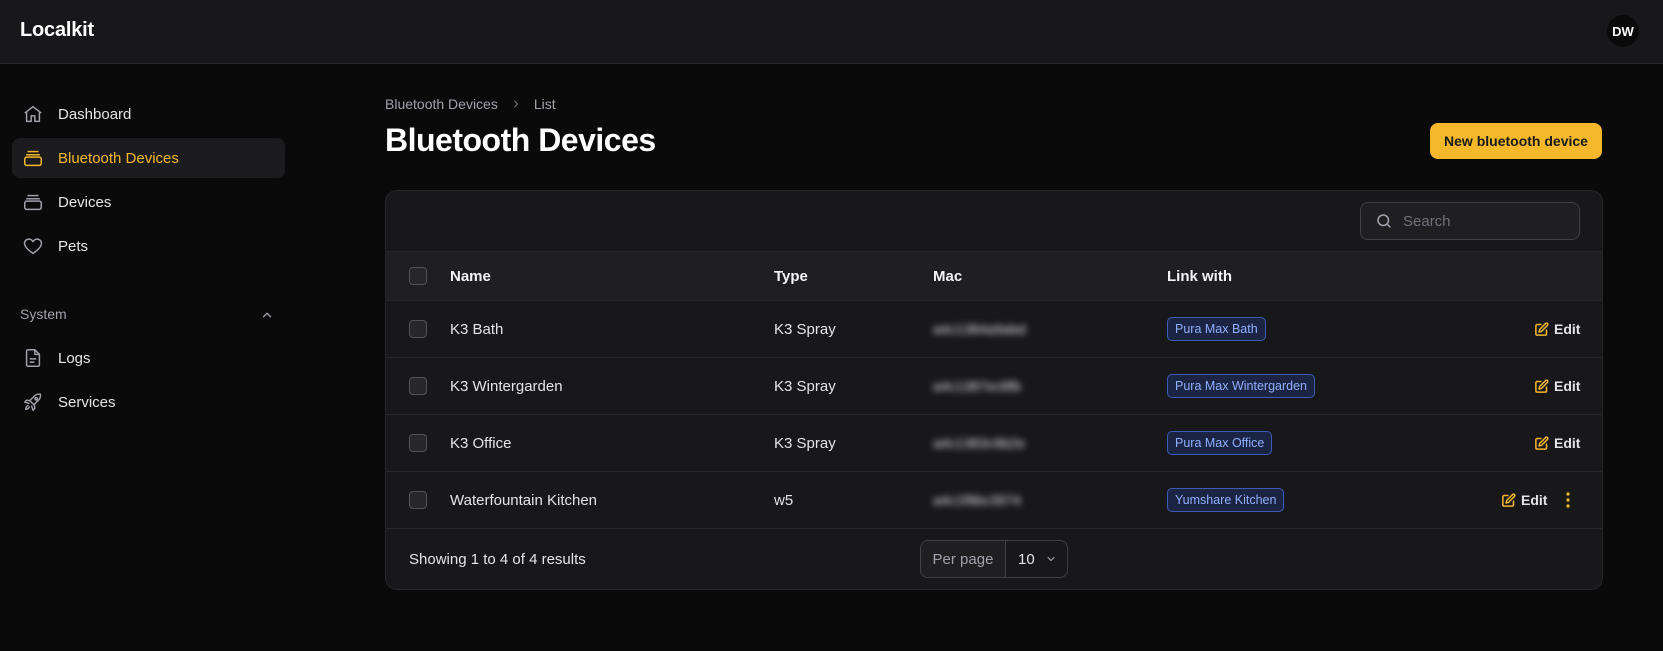 The image size is (1663, 651). What do you see at coordinates (87, 402) in the screenshot?
I see `sidebar-item-label: Services` at bounding box center [87, 402].